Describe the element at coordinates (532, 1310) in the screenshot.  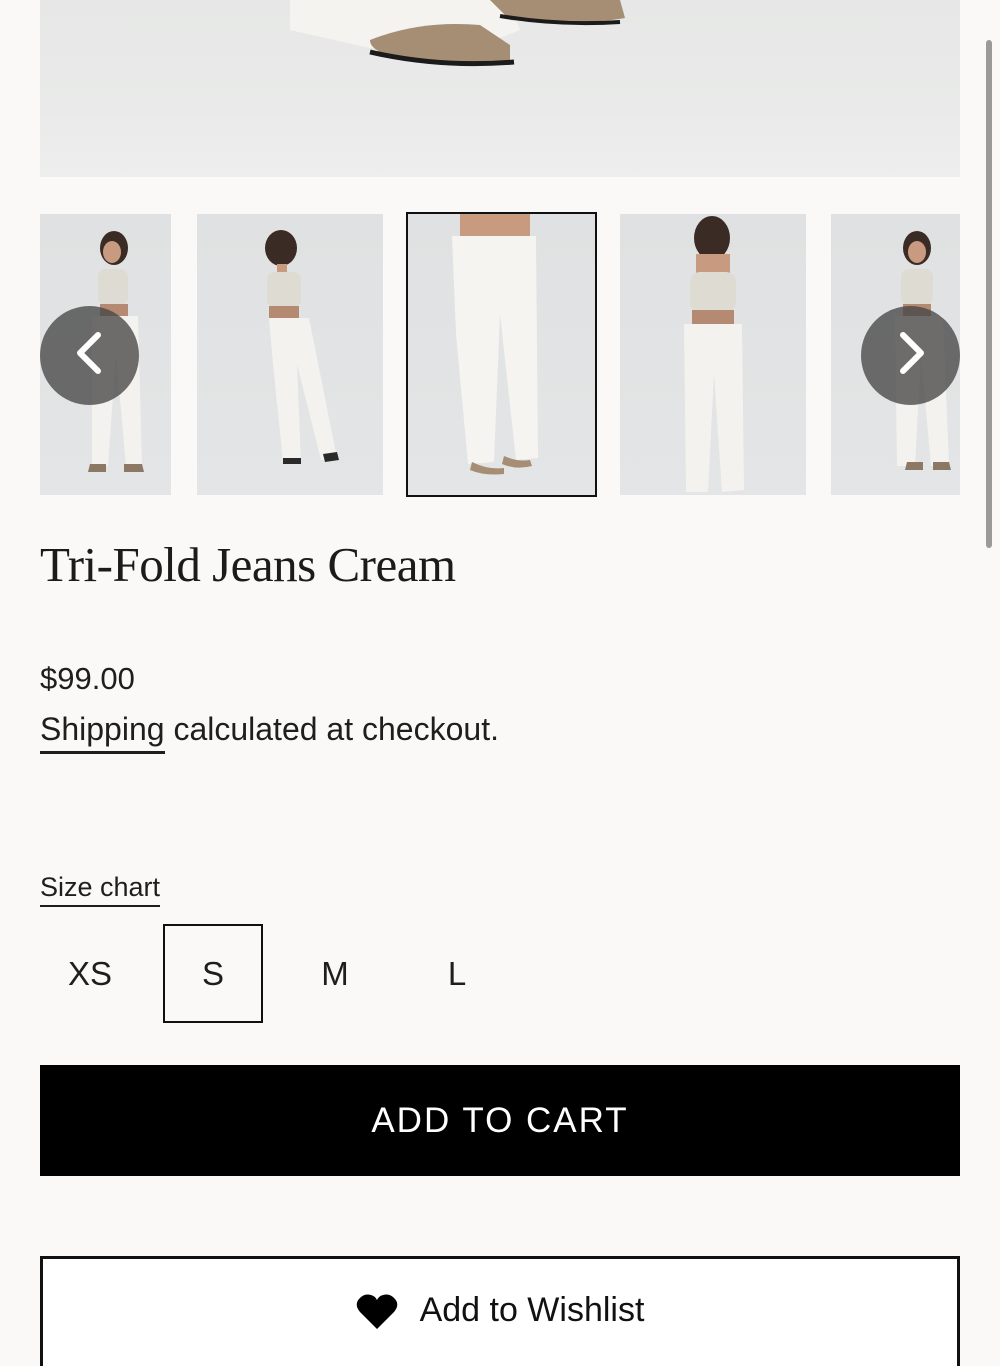
I see `wishlist-label: Add to Wishlist` at that location.